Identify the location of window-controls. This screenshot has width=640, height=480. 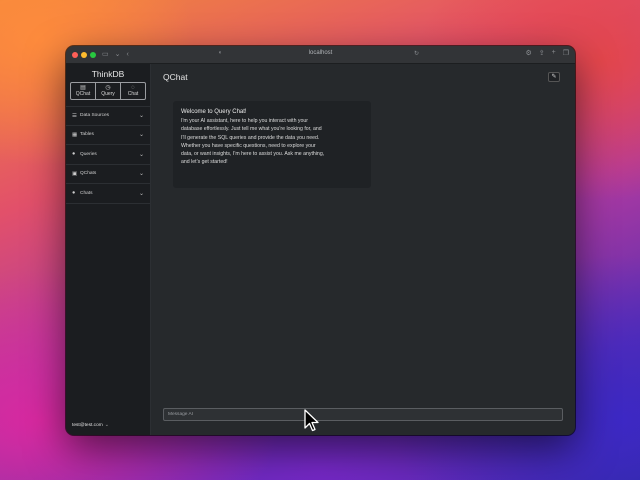
(84, 54).